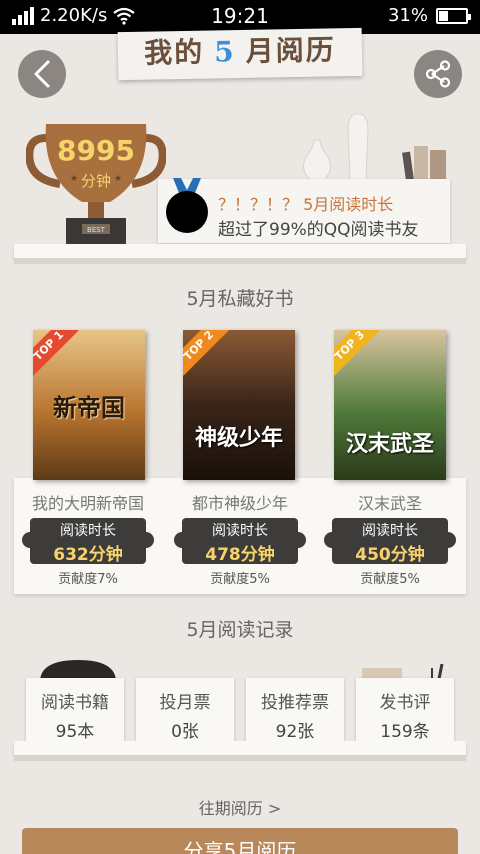 The image size is (480, 854). Describe the element at coordinates (185, 732) in the screenshot. I see `record-value: 0张` at that location.